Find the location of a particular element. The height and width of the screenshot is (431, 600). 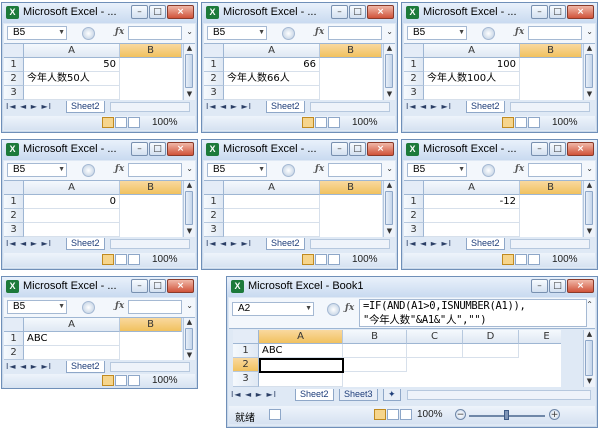

maximize-icon: □ is located at coordinates (357, 12).